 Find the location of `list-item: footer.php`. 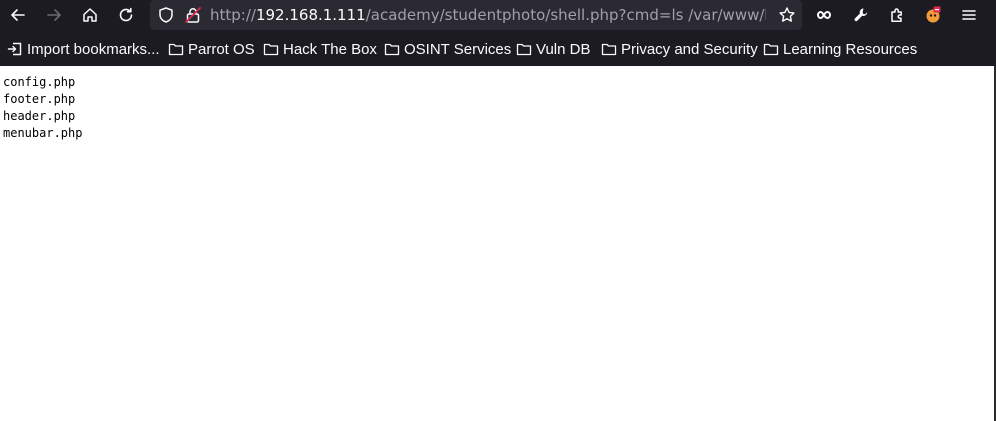

list-item: footer.php is located at coordinates (39, 99).